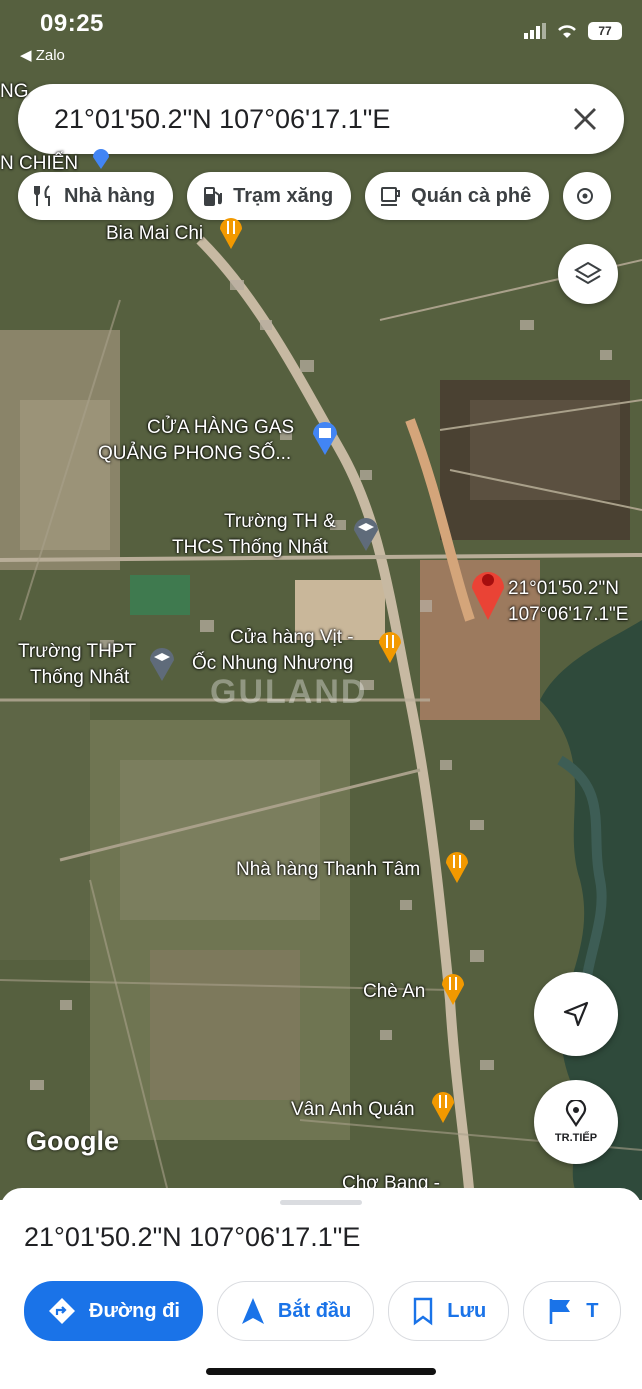  I want to click on directions-button: Đường đi, so click(113, 1311).